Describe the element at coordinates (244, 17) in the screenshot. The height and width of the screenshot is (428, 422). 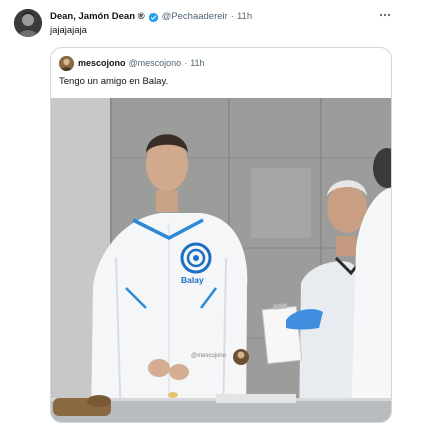
I see `timestamp: 11h` at that location.